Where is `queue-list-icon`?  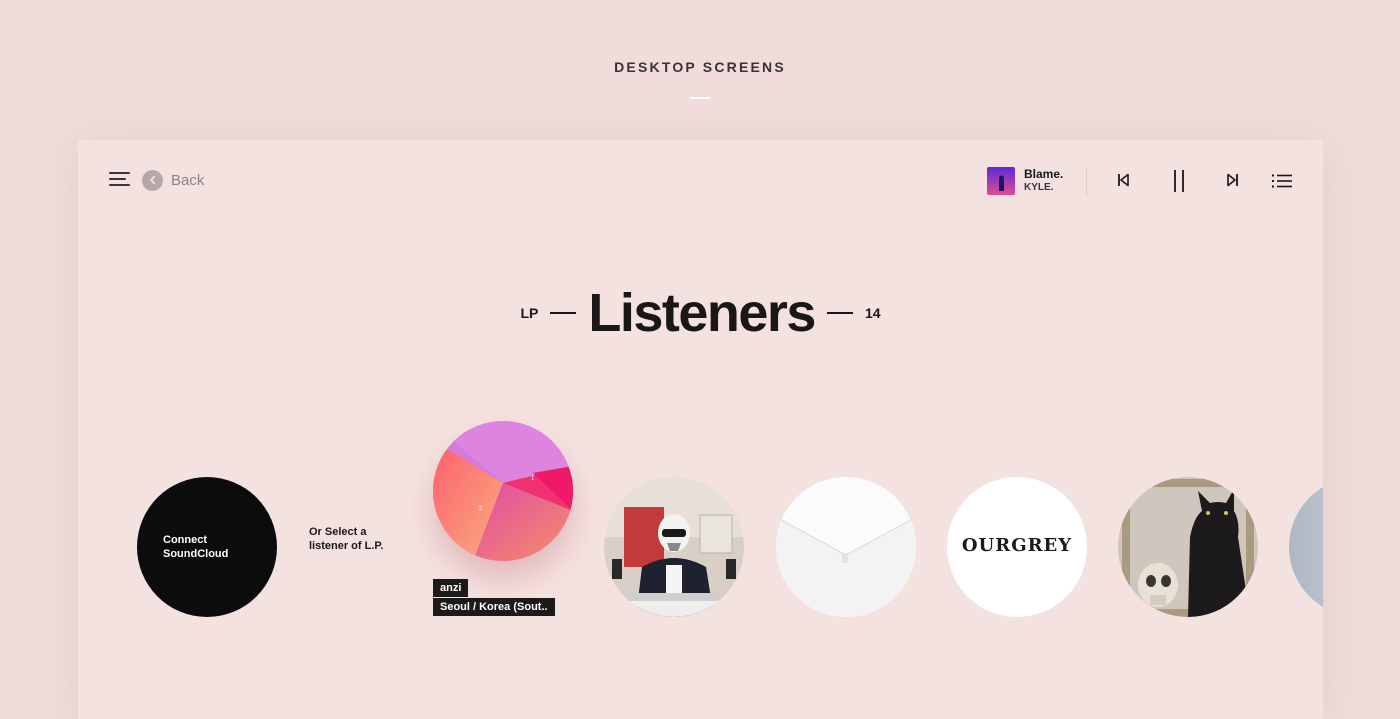 queue-list-icon is located at coordinates (1282, 183).